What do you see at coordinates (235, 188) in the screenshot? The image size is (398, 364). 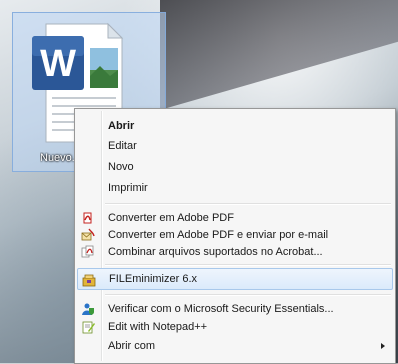 I see `menu-item-imprimir: Imprimir` at bounding box center [235, 188].